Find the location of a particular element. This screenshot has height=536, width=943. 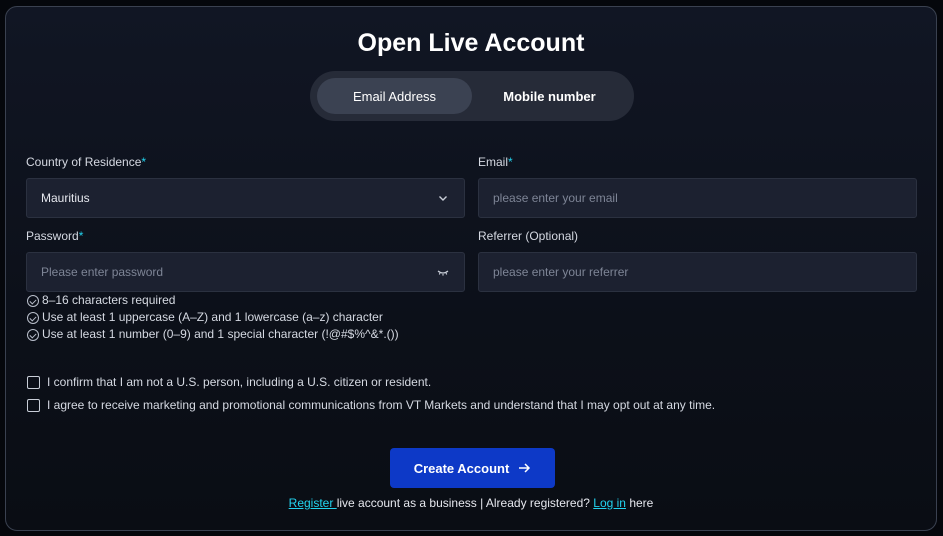

contact-method-tabs: Email Address Mobile number is located at coordinates (472, 96).